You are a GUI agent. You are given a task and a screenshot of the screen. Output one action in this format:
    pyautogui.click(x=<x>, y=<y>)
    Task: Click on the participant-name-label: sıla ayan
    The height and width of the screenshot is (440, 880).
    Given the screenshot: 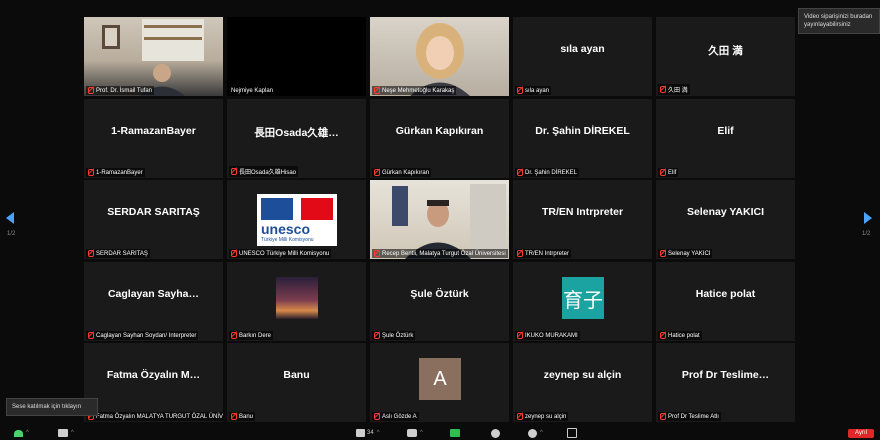 What is the action you would take?
    pyautogui.click(x=533, y=90)
    